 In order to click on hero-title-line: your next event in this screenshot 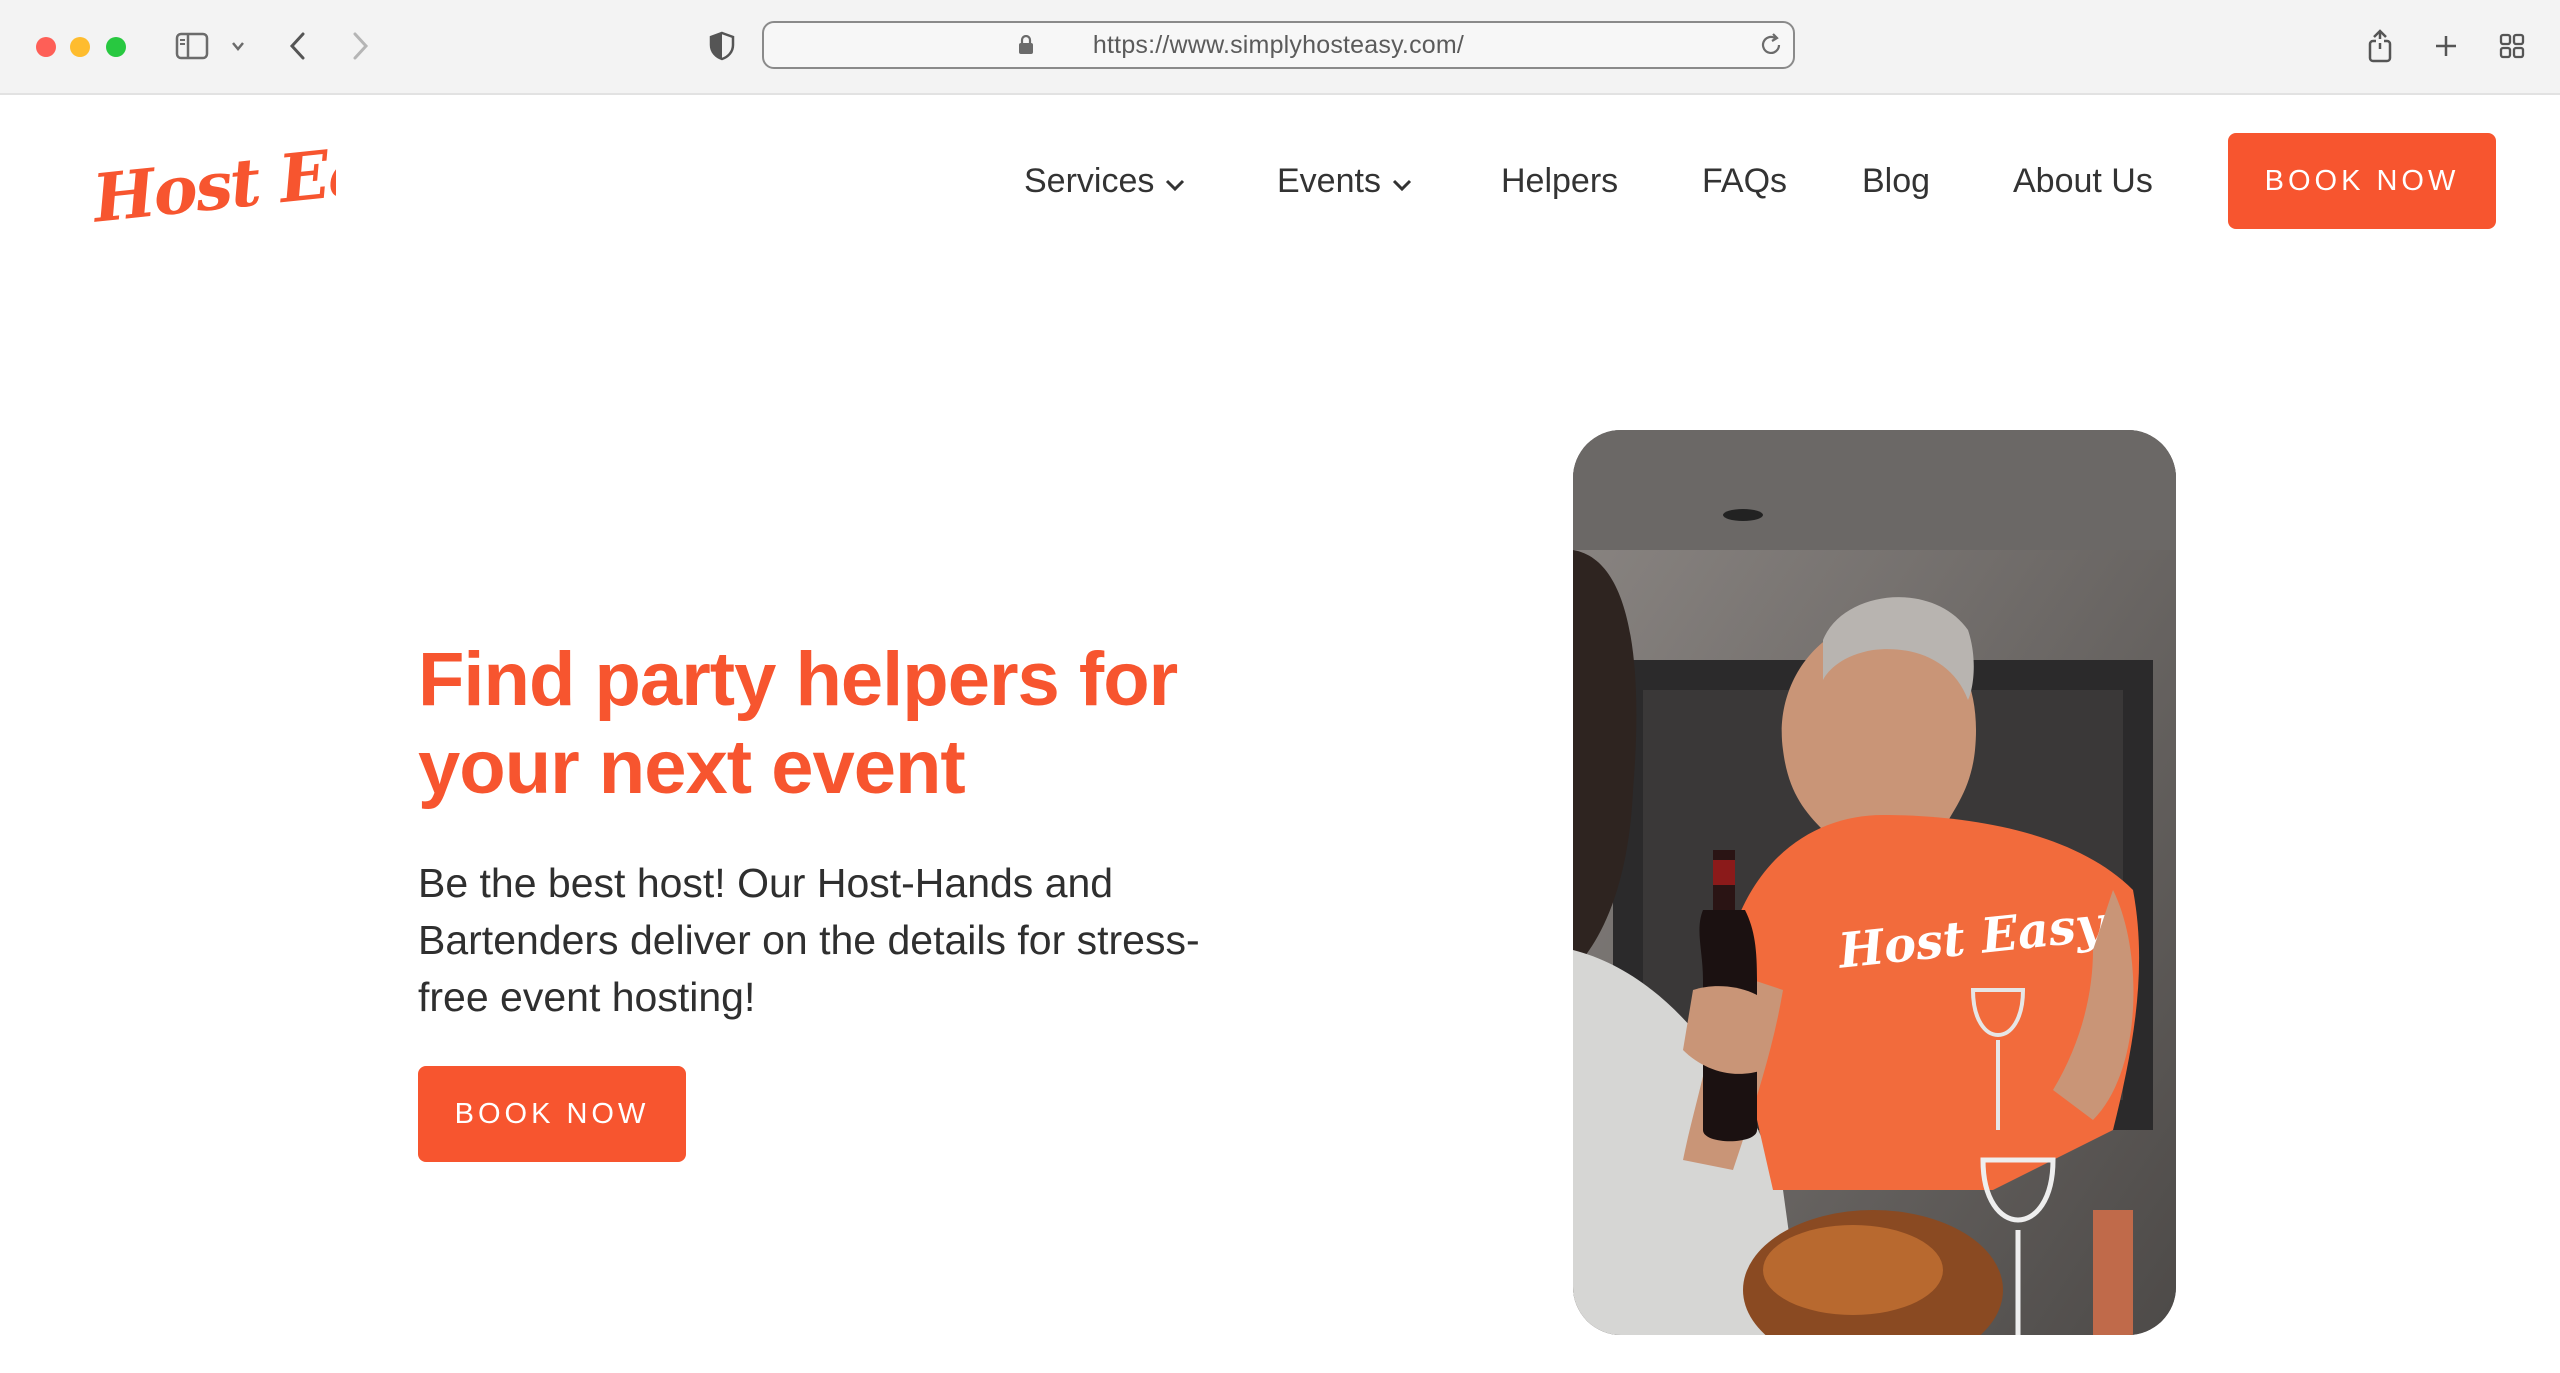, I will do `click(692, 767)`.